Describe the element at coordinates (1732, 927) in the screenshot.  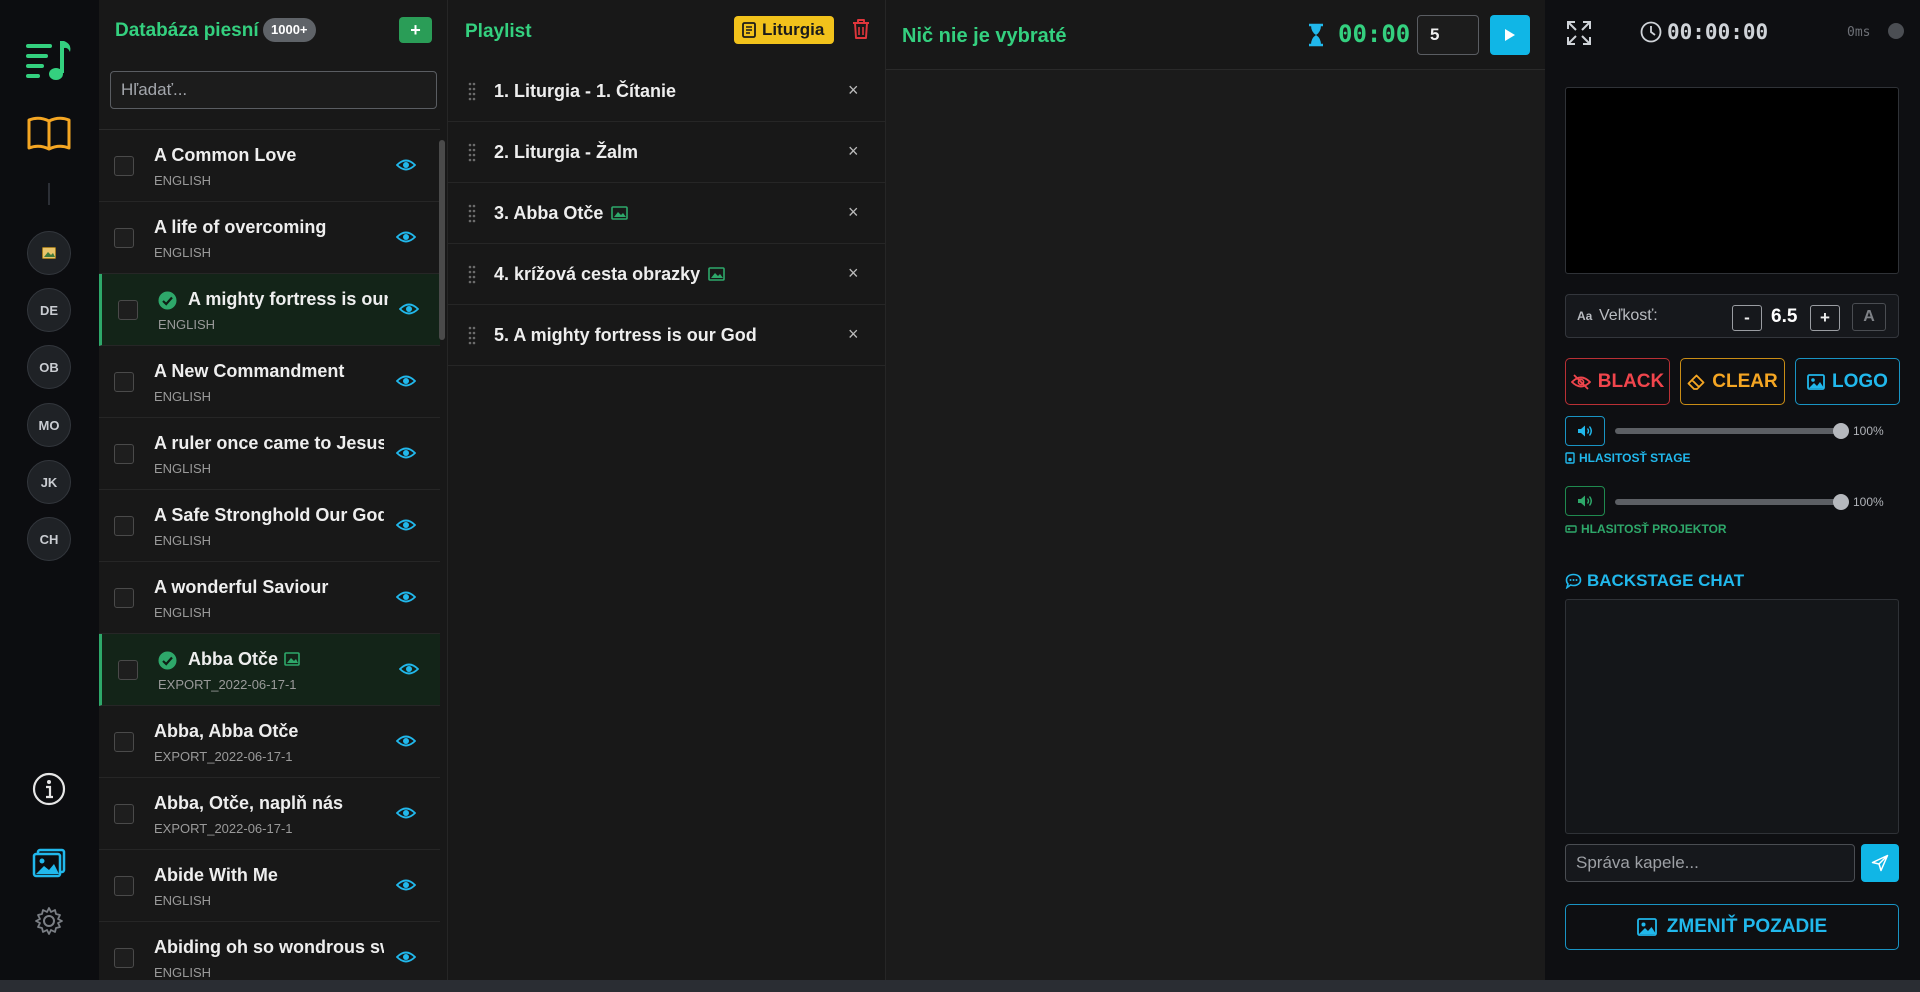
I see `change-background-button: ZMENIŤ POZADIE` at that location.